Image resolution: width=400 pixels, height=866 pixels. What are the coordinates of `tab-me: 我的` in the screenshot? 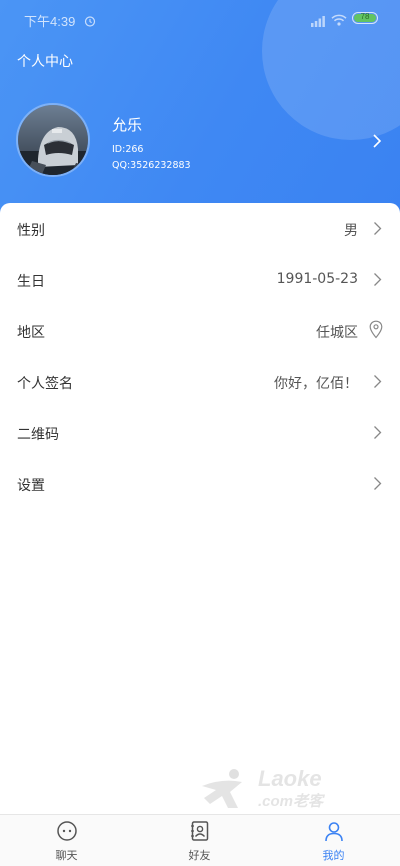 It's located at (333, 840).